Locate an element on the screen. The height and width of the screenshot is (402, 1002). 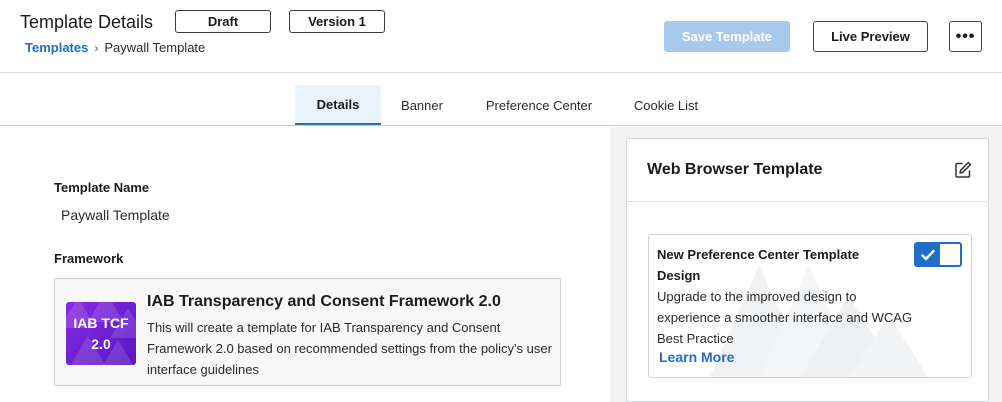
tab-details: Details is located at coordinates (338, 105).